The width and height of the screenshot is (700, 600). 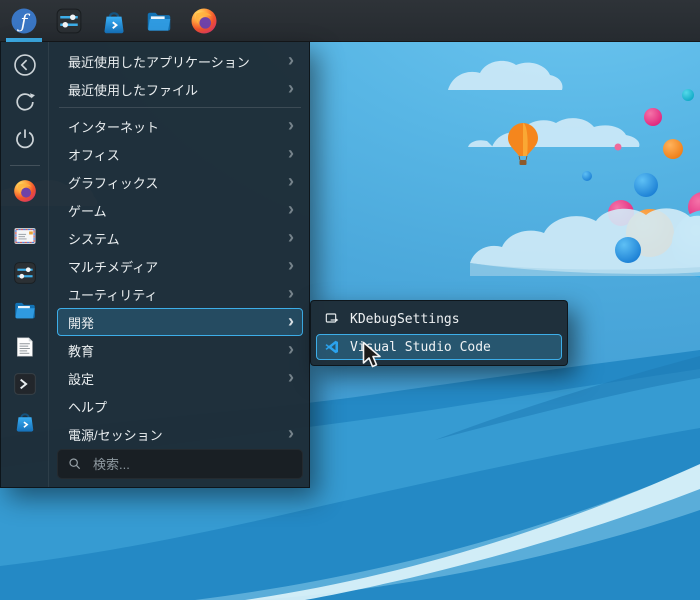 I want to click on sidebar-favorite-konsole, so click(x=25, y=384).